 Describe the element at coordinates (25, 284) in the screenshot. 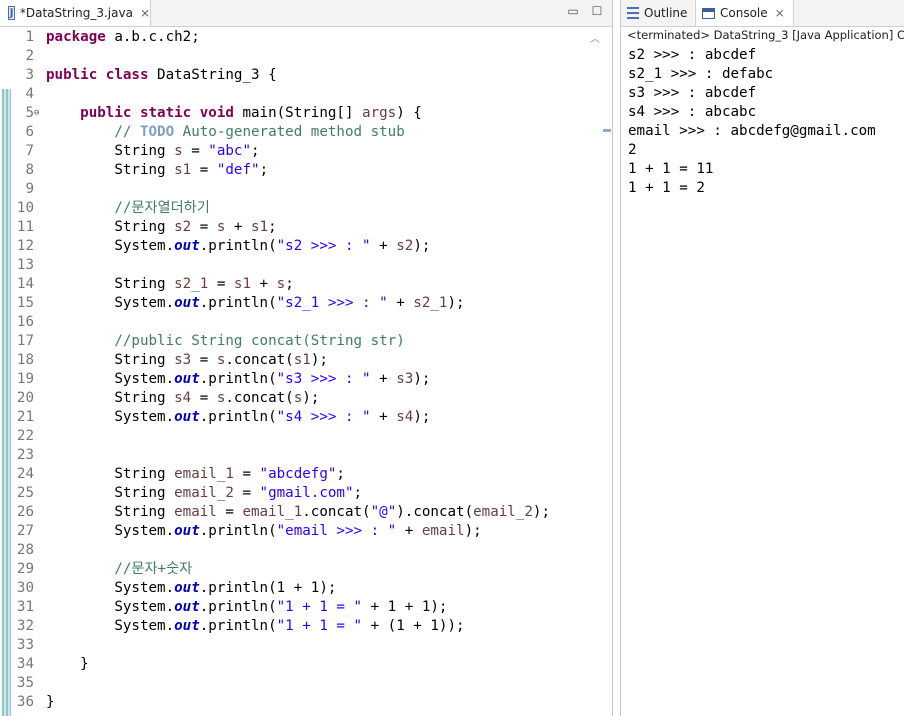

I see `line-number: 14` at that location.